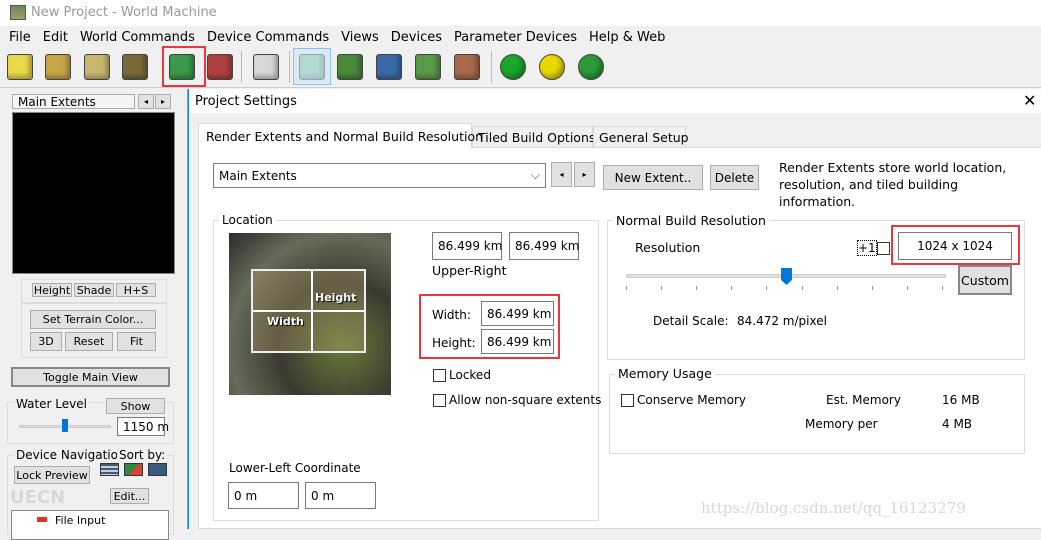 This screenshot has height=540, width=1041. What do you see at coordinates (841, 424) in the screenshot?
I see `memory-per-label: Memory per` at bounding box center [841, 424].